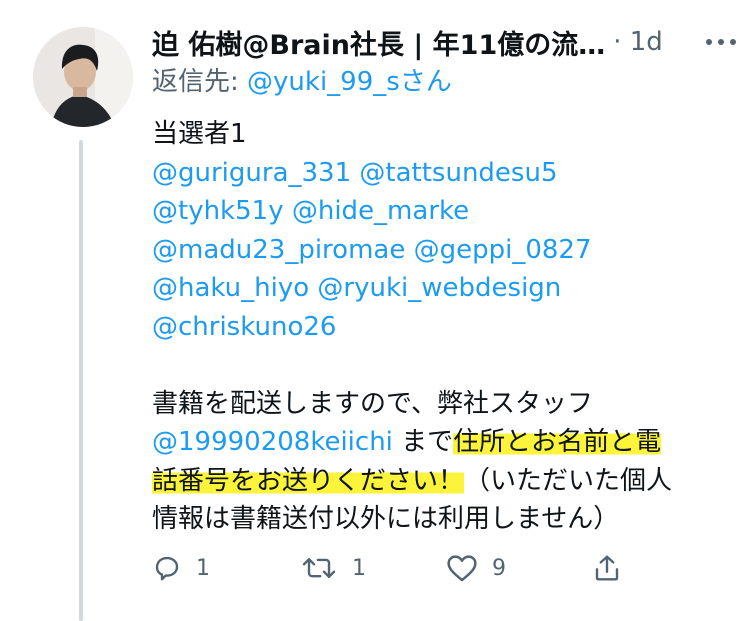 Image resolution: width=750 pixels, height=621 pixels. I want to click on body-line: @tyhk51y @hide_marke, so click(447, 211).